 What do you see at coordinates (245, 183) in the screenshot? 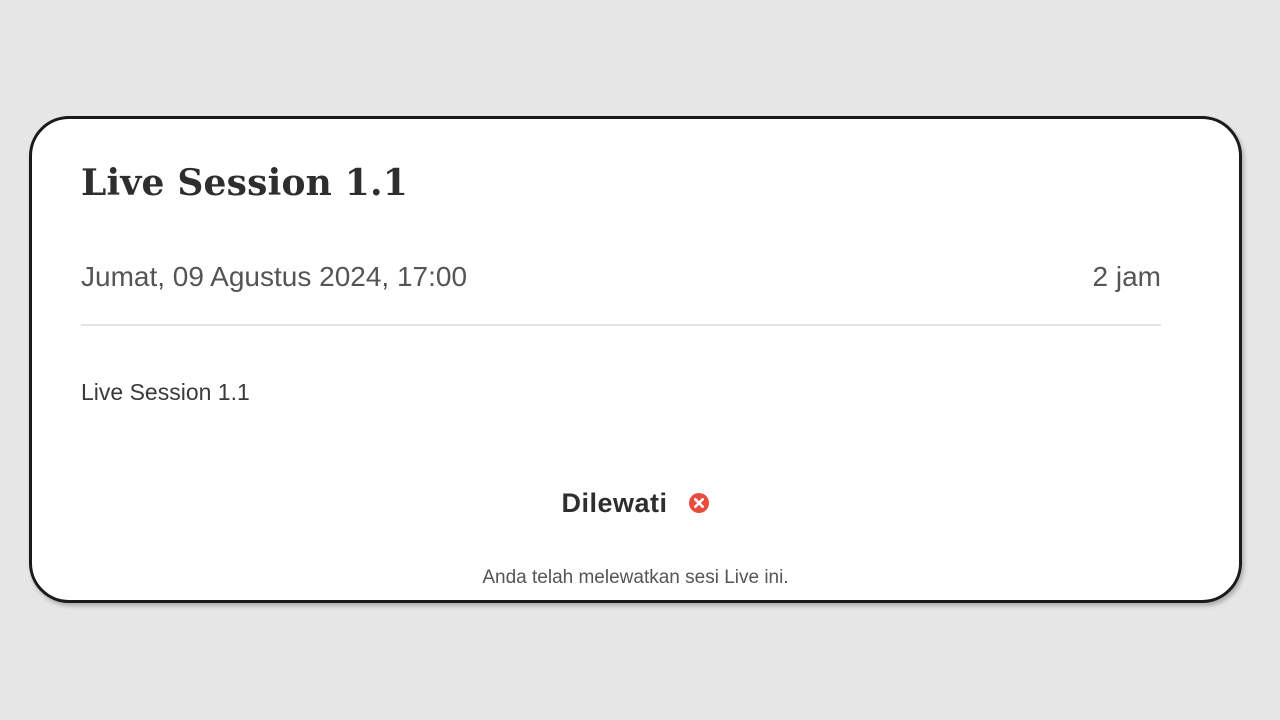
I see `session-title: Live Session 1.1` at bounding box center [245, 183].